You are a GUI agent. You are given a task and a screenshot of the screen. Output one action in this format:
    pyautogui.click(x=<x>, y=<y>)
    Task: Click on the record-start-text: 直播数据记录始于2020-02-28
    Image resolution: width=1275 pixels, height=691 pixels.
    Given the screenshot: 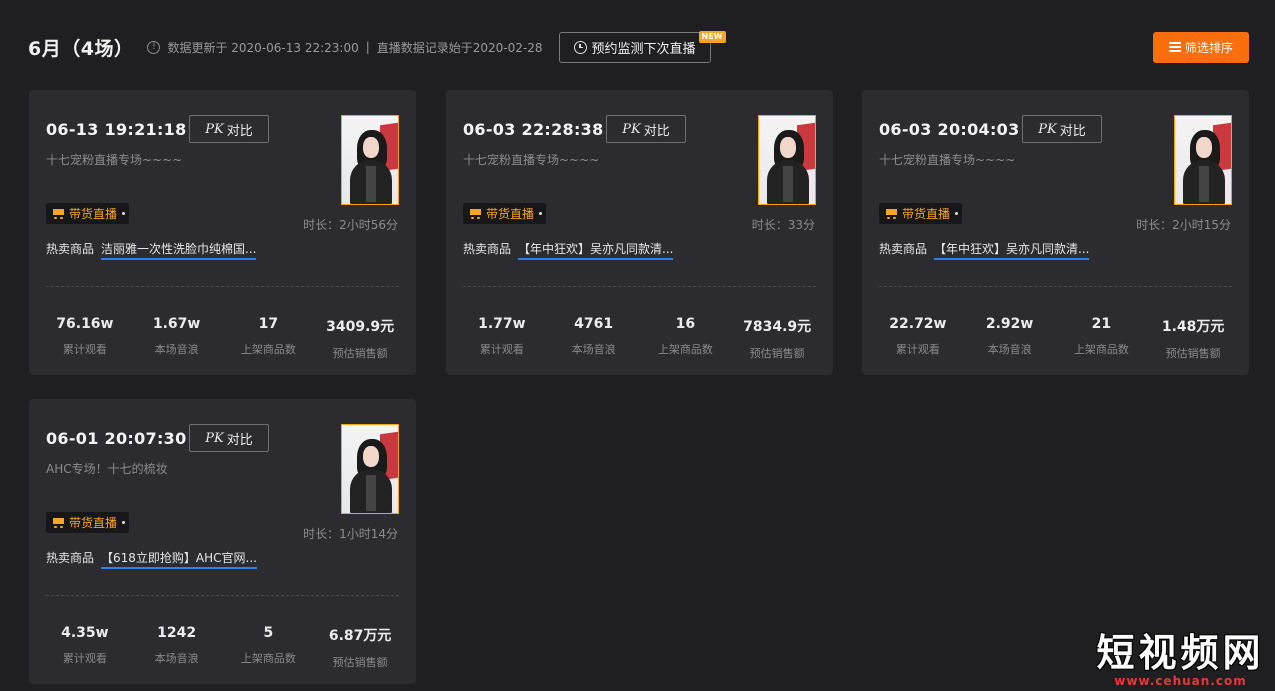 What is the action you would take?
    pyautogui.click(x=459, y=47)
    